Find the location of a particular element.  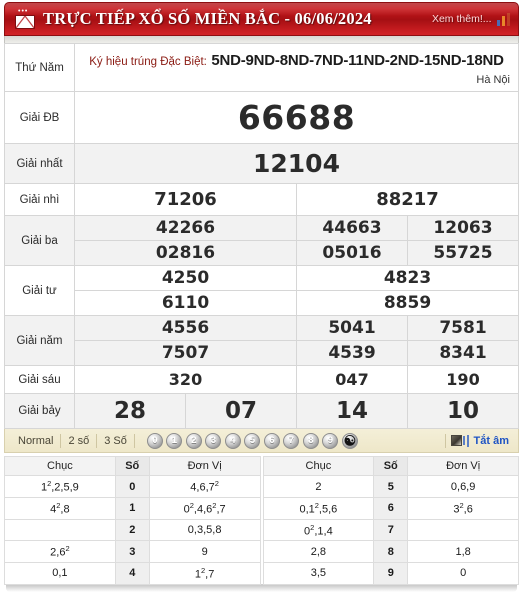

table-row-ba-2: 02816 05016 55725 is located at coordinates (261, 253).